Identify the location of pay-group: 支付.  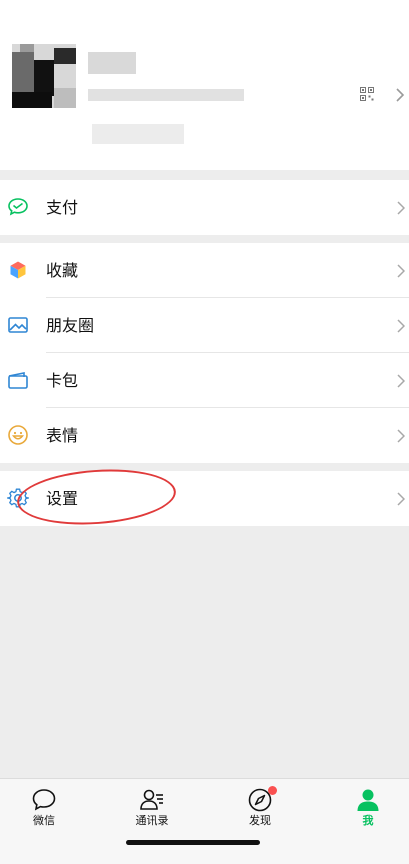
(204, 207).